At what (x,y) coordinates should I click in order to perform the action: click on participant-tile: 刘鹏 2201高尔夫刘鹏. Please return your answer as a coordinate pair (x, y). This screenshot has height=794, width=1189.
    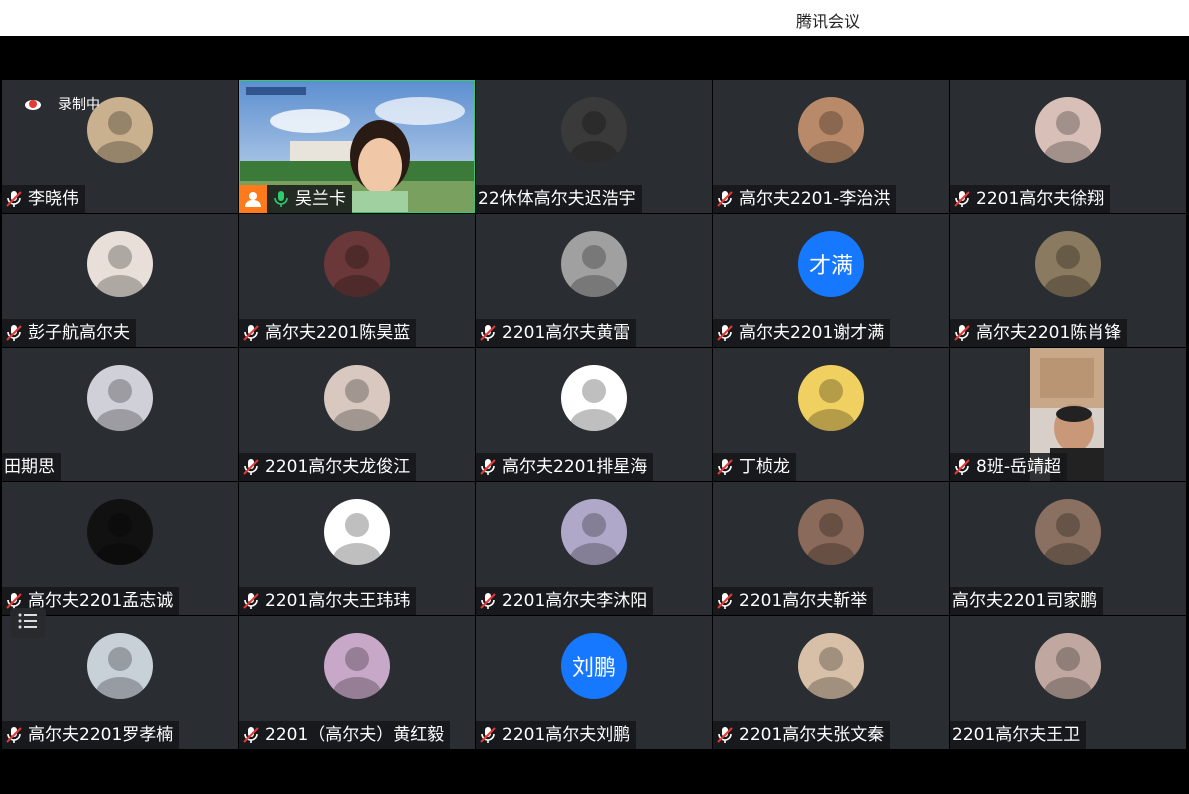
    Looking at the image, I should click on (594, 682).